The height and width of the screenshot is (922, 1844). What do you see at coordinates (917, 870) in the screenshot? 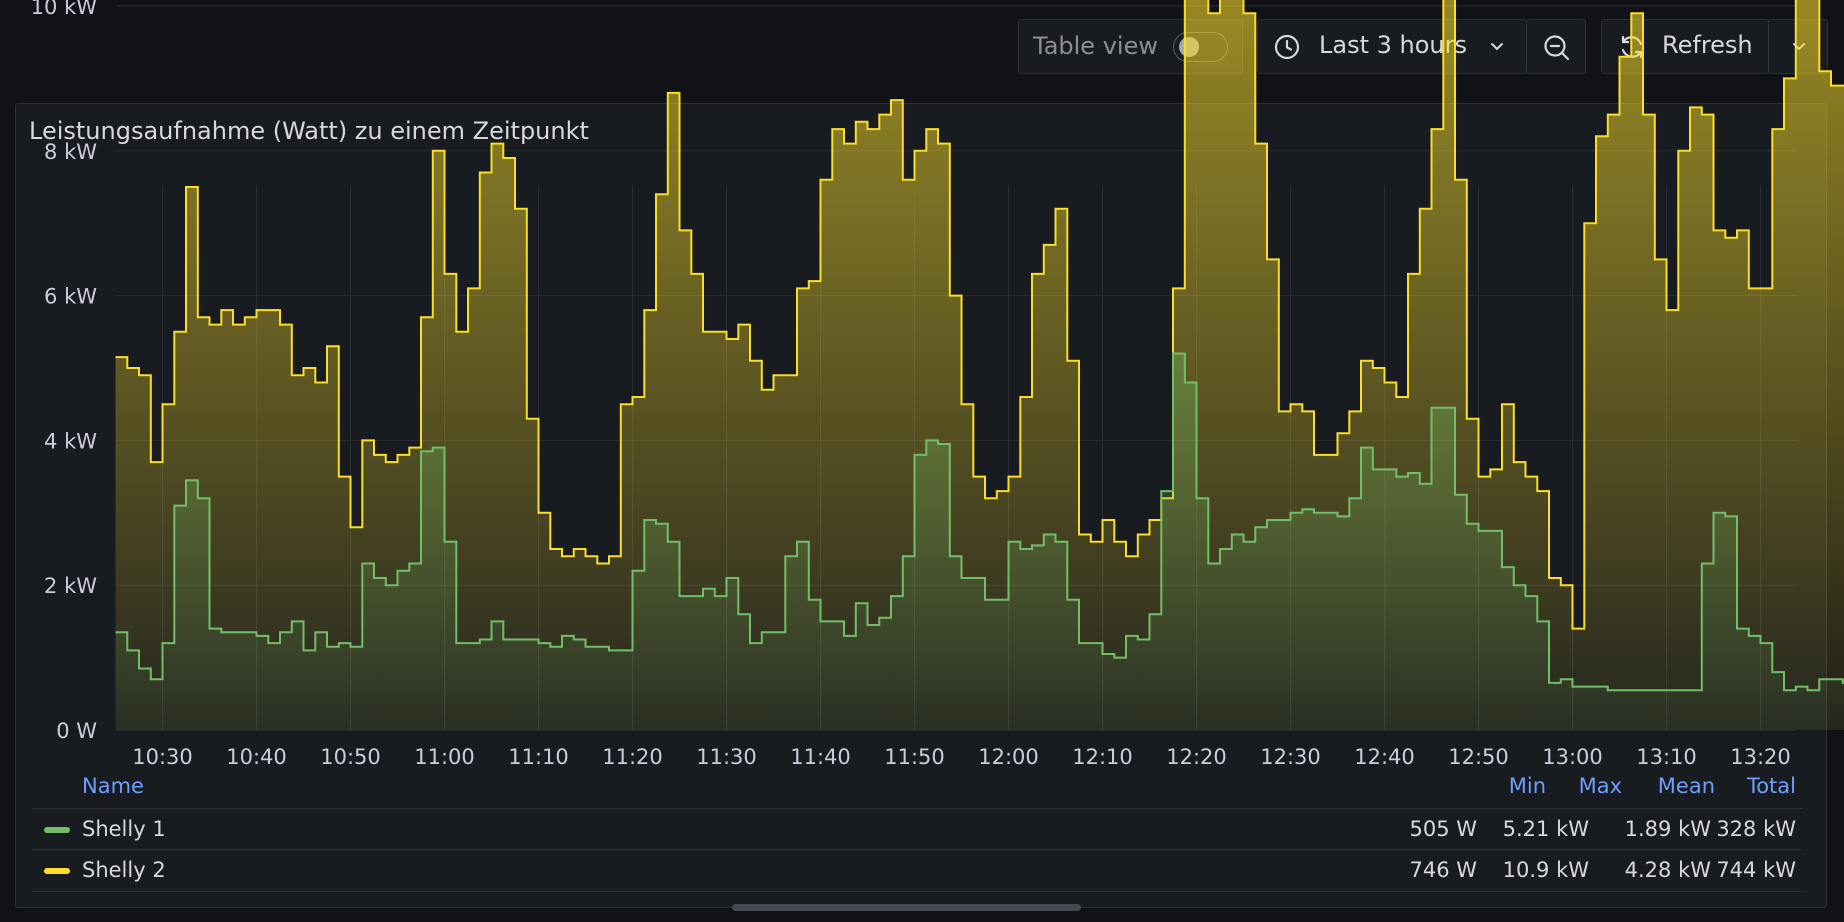
I see `legend-row-shelly-2: Shelly 2 746 W 10.9 kW 4.28 kW 744 kW` at bounding box center [917, 870].